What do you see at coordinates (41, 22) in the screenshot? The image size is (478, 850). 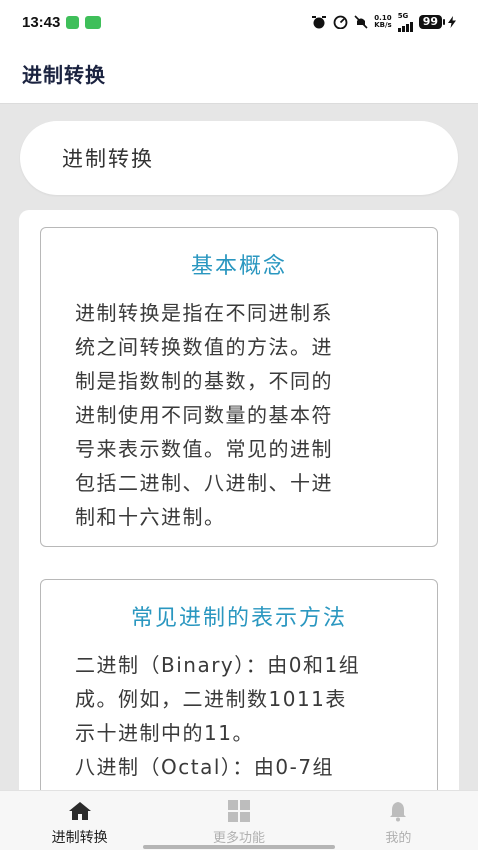 I see `status-time: 13:43` at bounding box center [41, 22].